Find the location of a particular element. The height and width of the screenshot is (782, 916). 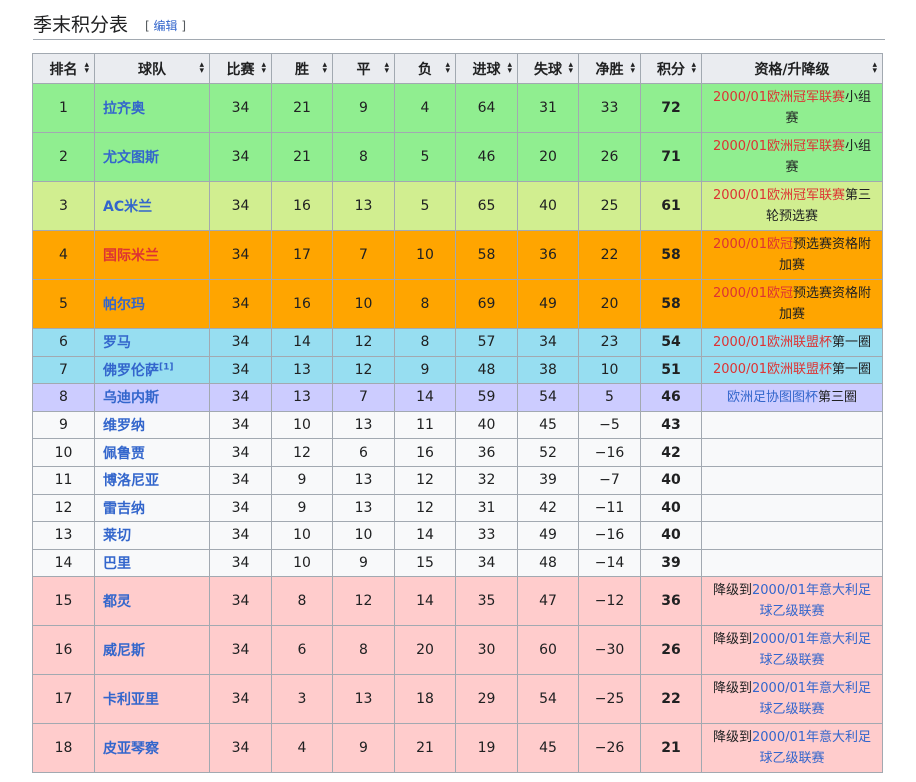

column-header-label: 资格/升降级 is located at coordinates (792, 69).